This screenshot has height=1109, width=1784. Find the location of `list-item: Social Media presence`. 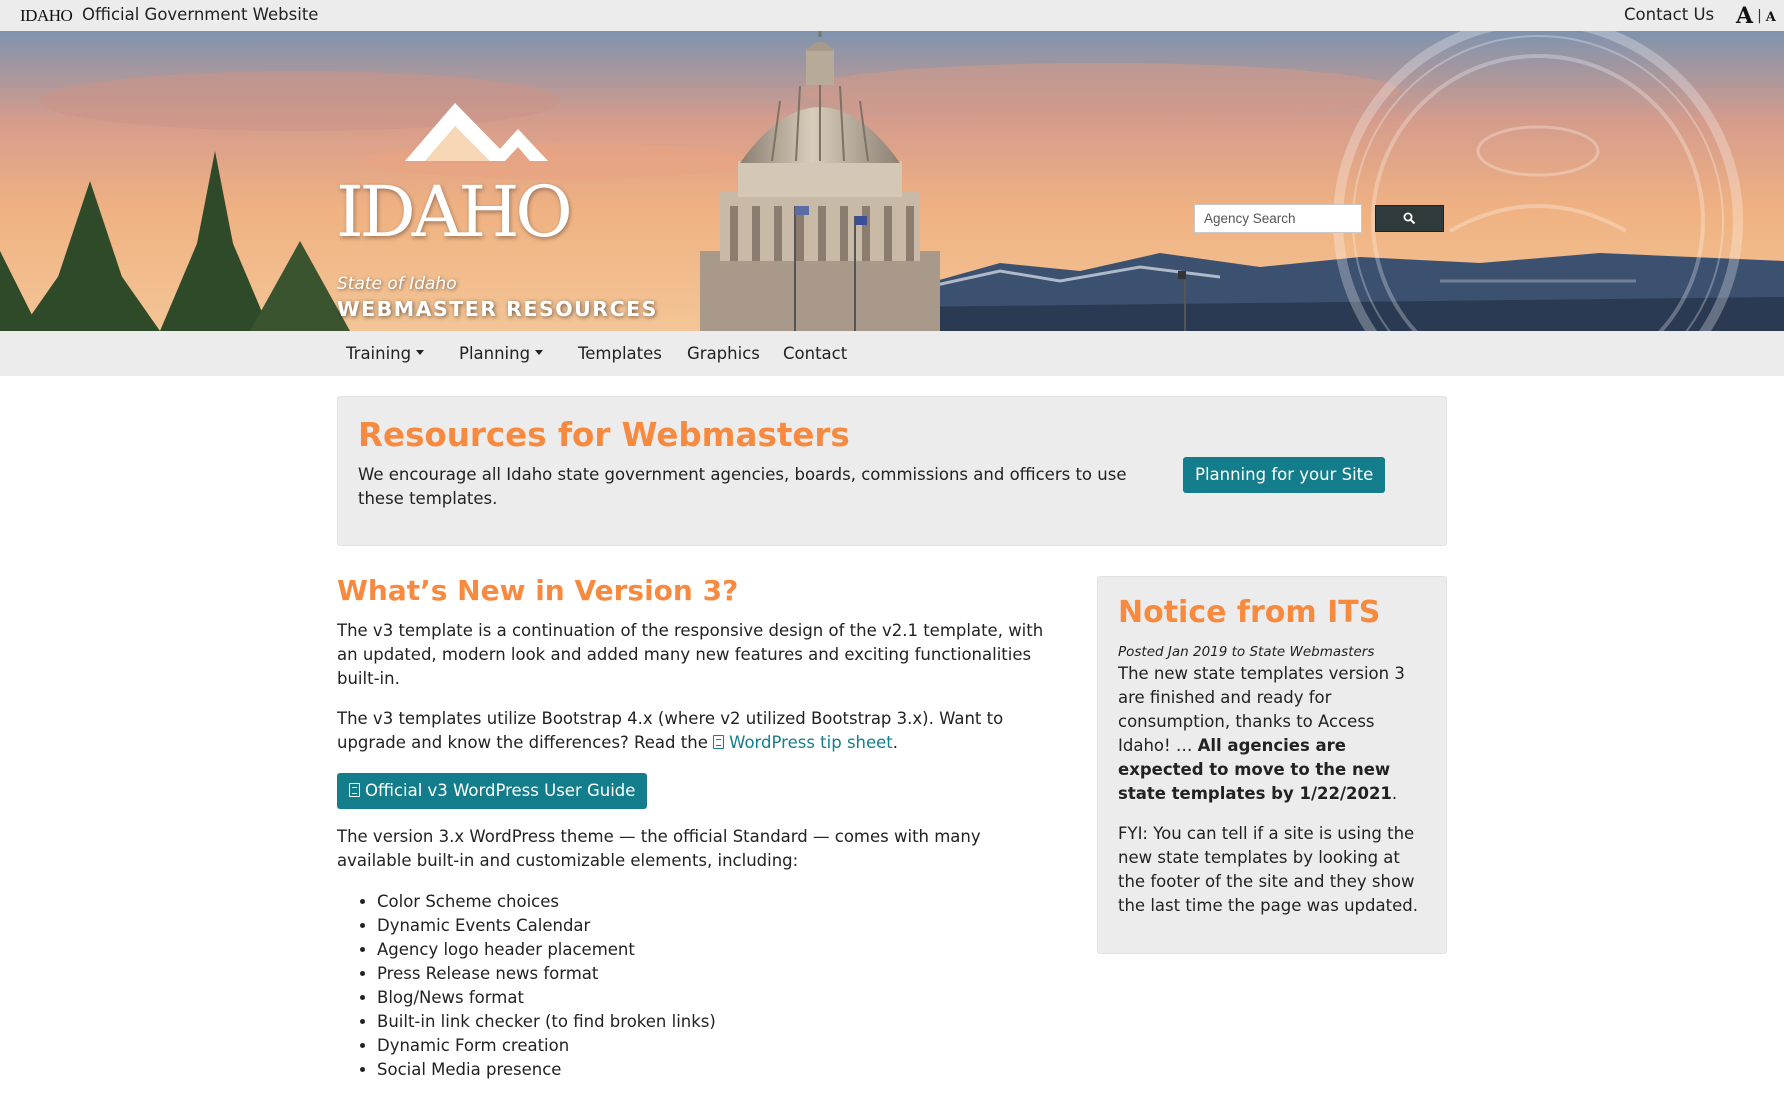

list-item: Social Media presence is located at coordinates (717, 1070).